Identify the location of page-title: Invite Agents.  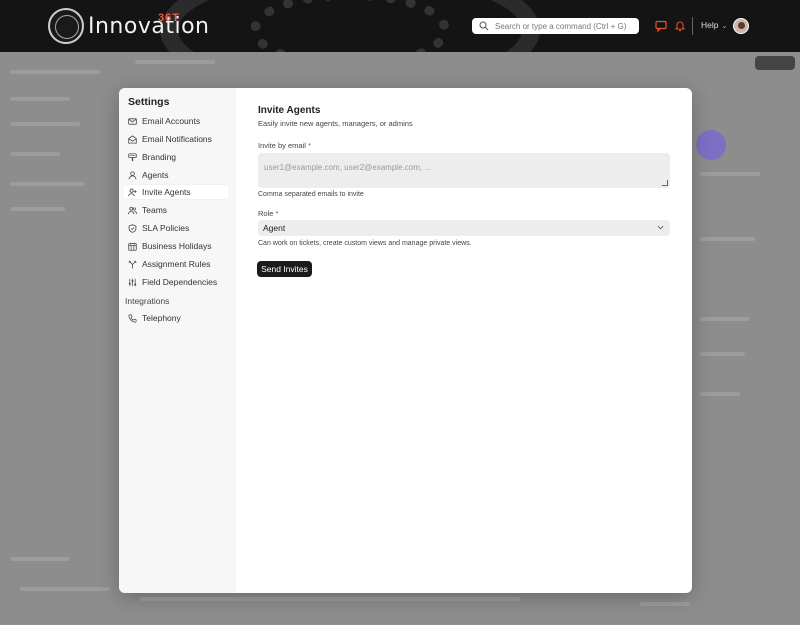
(289, 110).